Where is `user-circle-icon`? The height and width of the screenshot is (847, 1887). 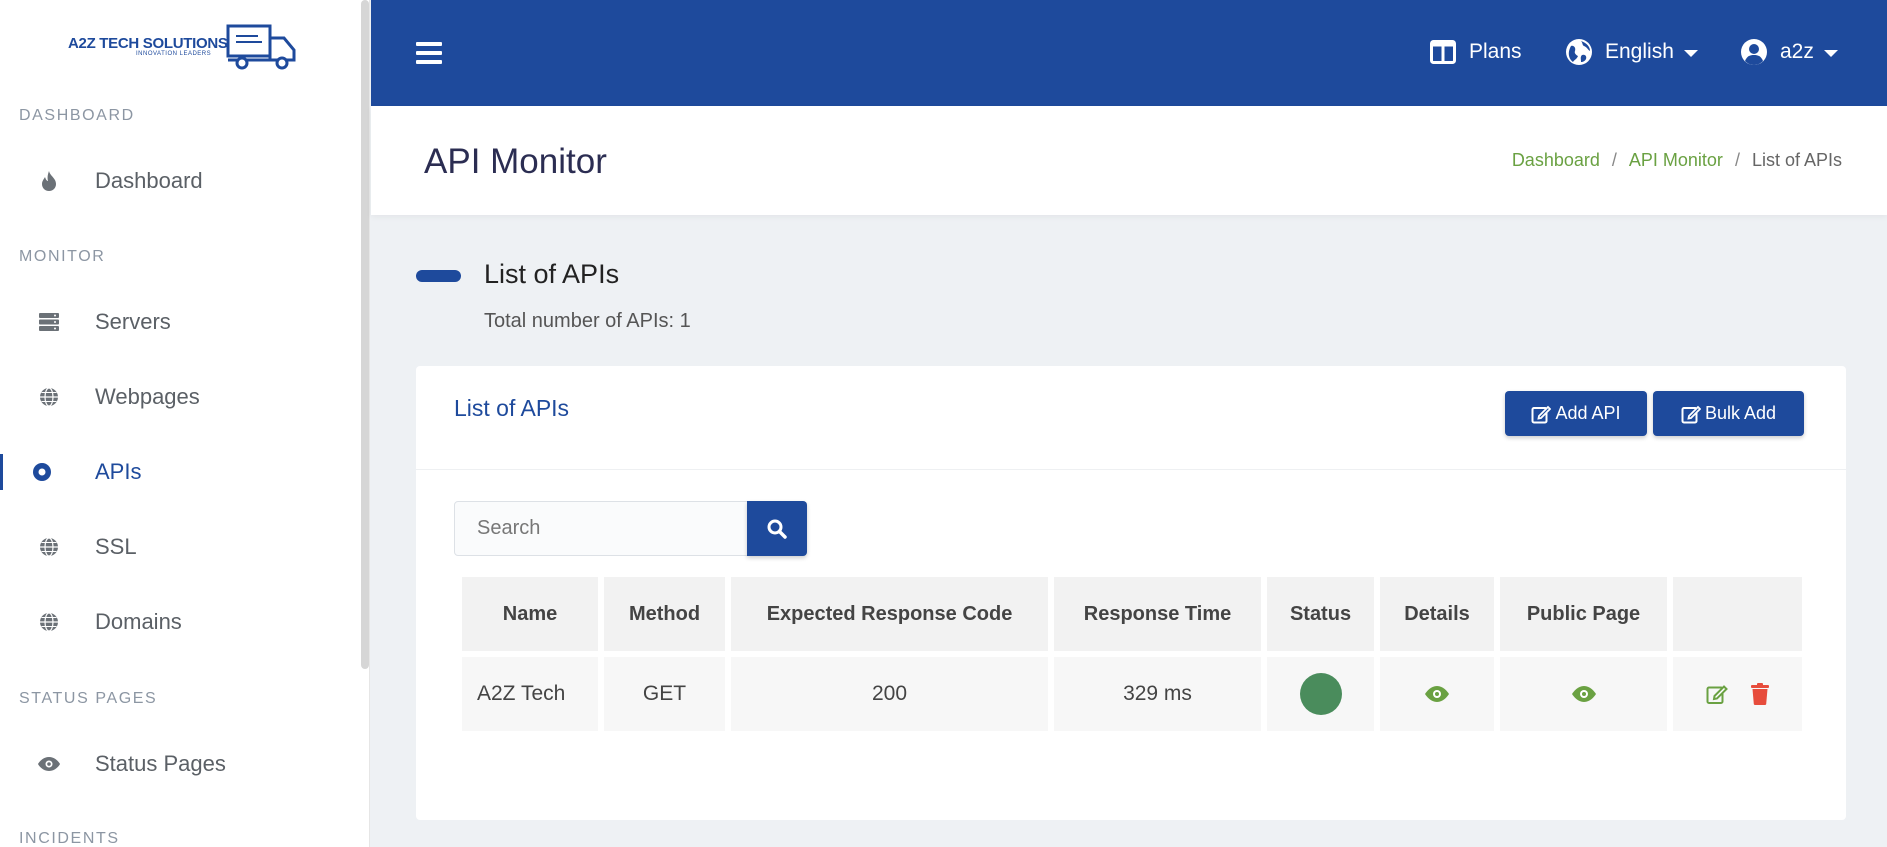
user-circle-icon is located at coordinates (1754, 52).